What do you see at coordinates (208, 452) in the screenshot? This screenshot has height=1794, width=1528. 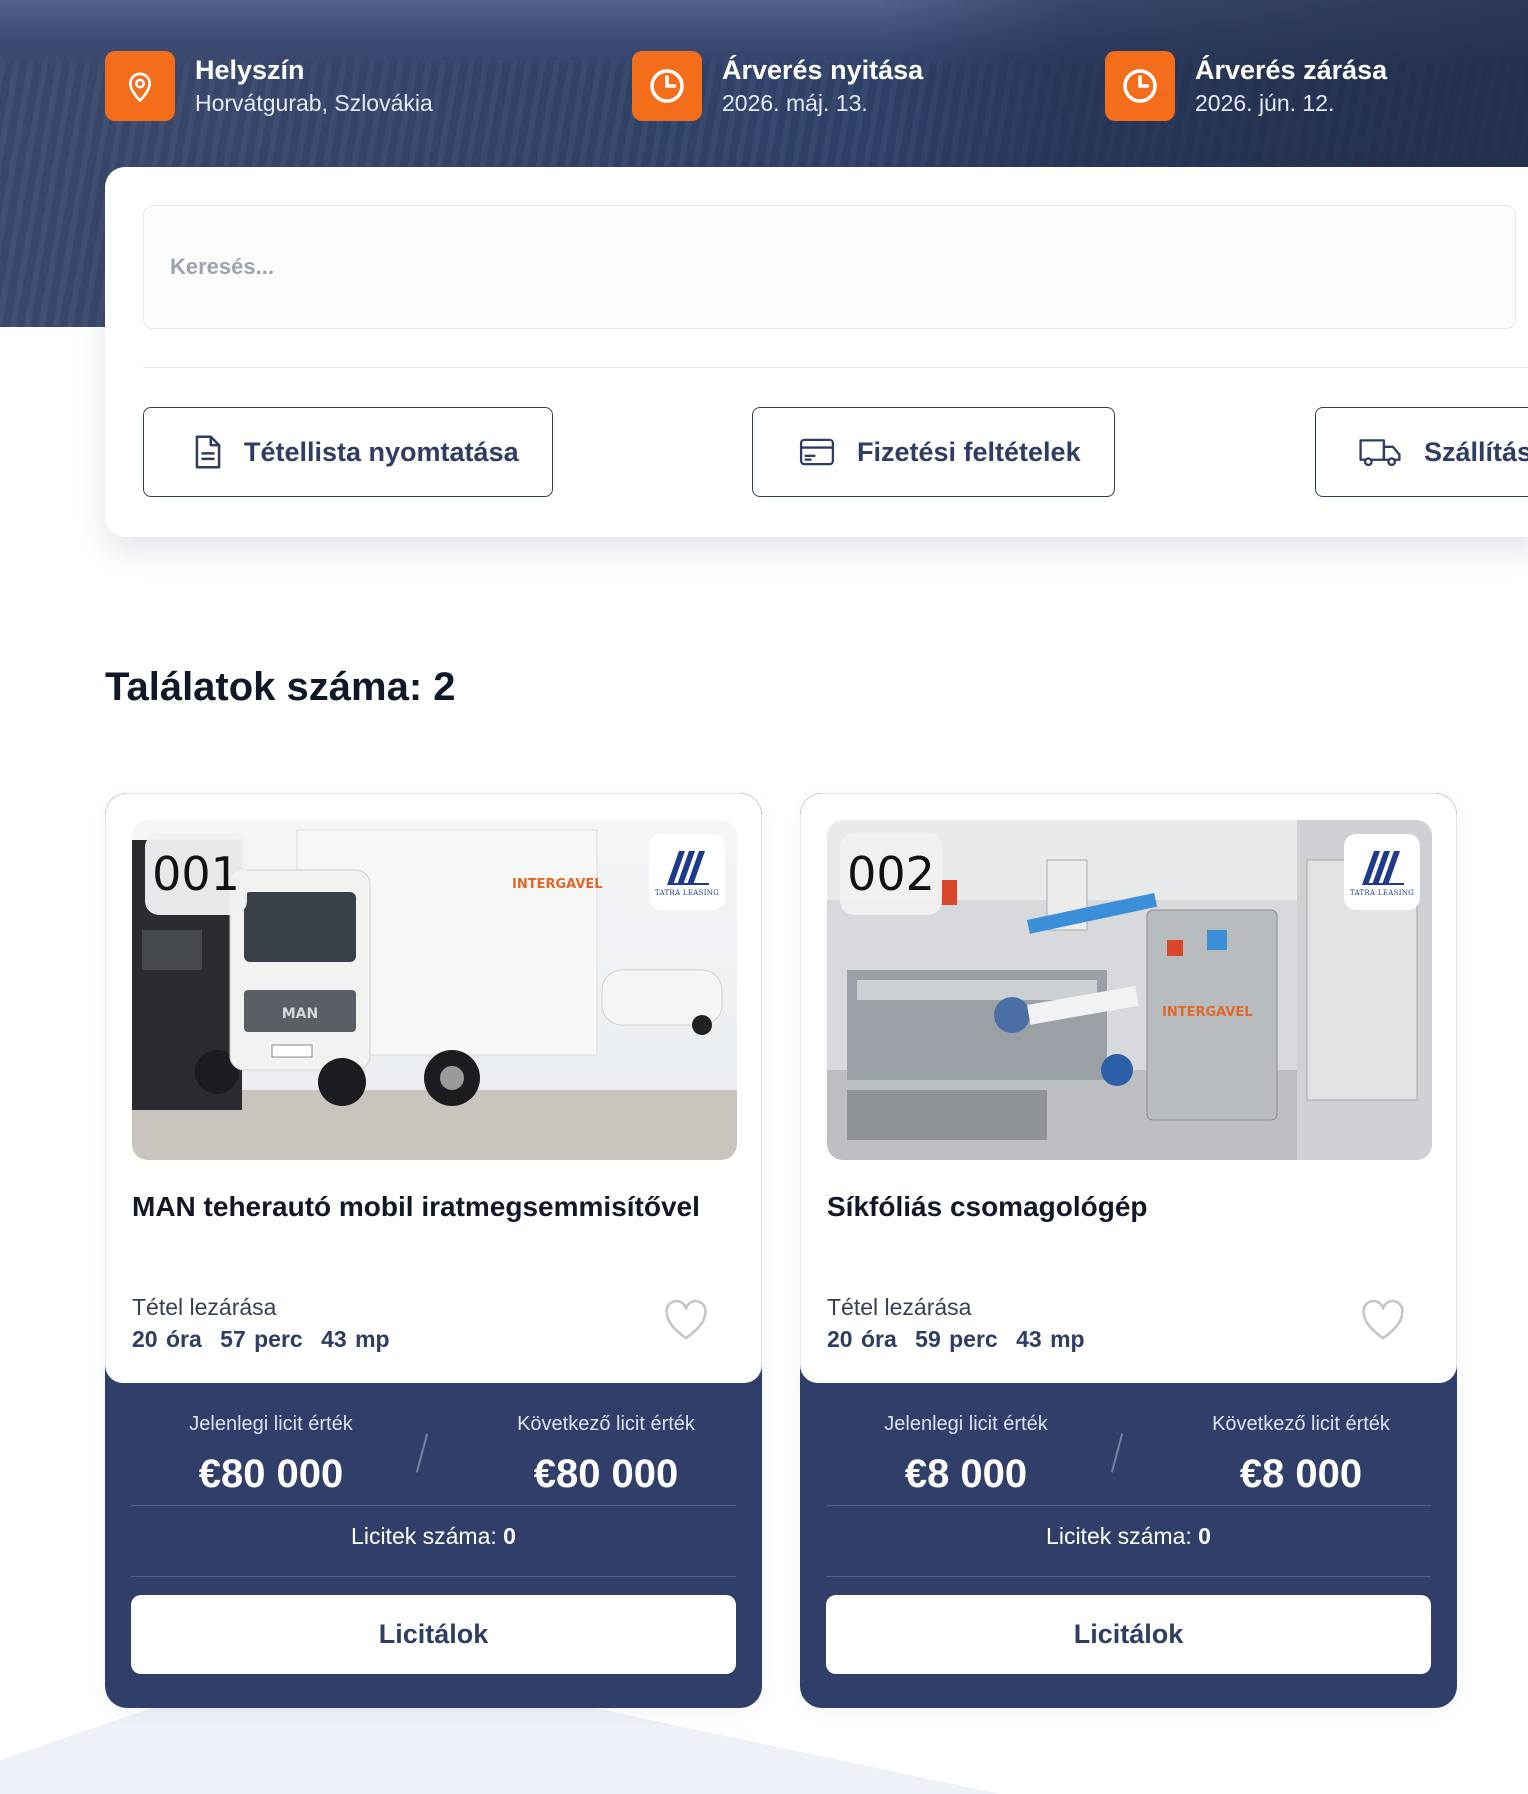 I see `document-icon` at bounding box center [208, 452].